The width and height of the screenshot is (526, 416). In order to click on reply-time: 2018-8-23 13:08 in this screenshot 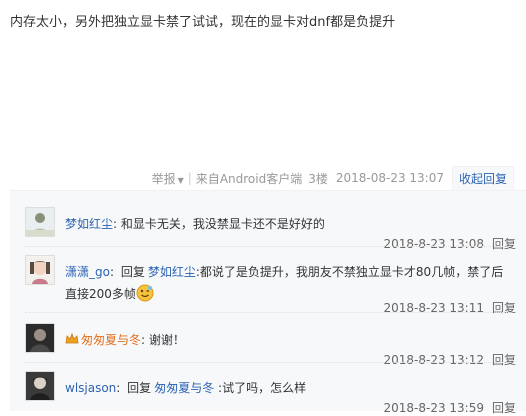, I will do `click(433, 244)`.